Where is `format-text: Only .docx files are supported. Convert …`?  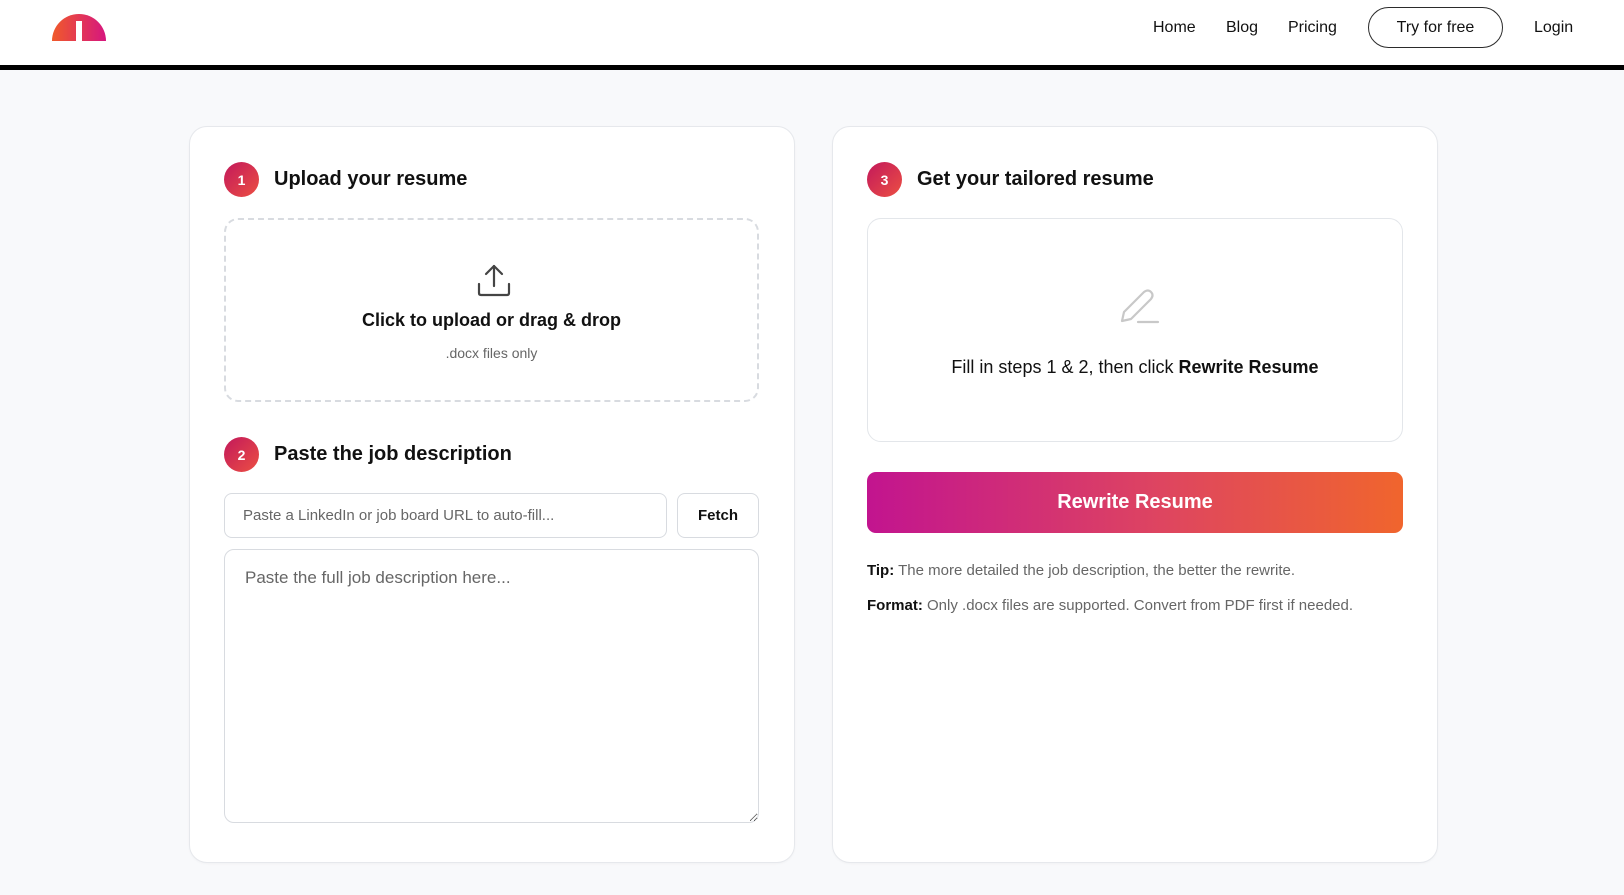
format-text: Only .docx files are supported. Convert … is located at coordinates (1138, 605).